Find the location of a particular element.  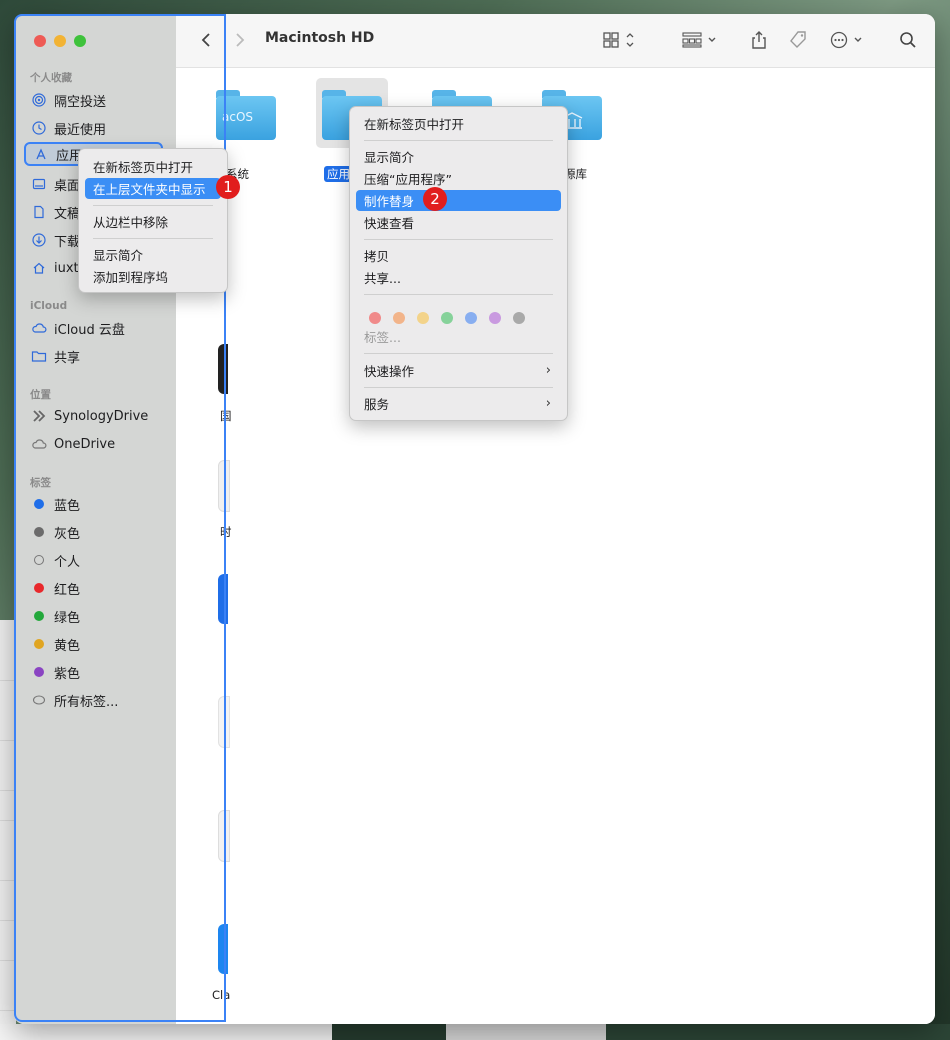

back-button is located at coordinates (206, 40).